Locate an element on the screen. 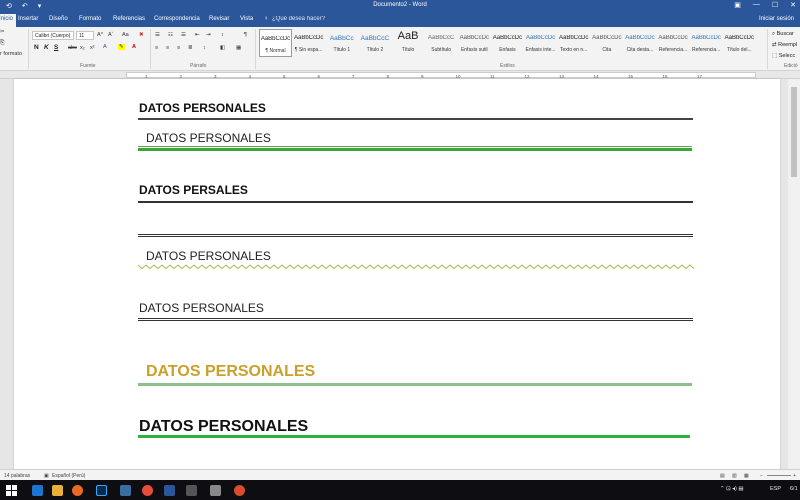 This screenshot has width=800, height=500. photoshop-icon is located at coordinates (101, 490).